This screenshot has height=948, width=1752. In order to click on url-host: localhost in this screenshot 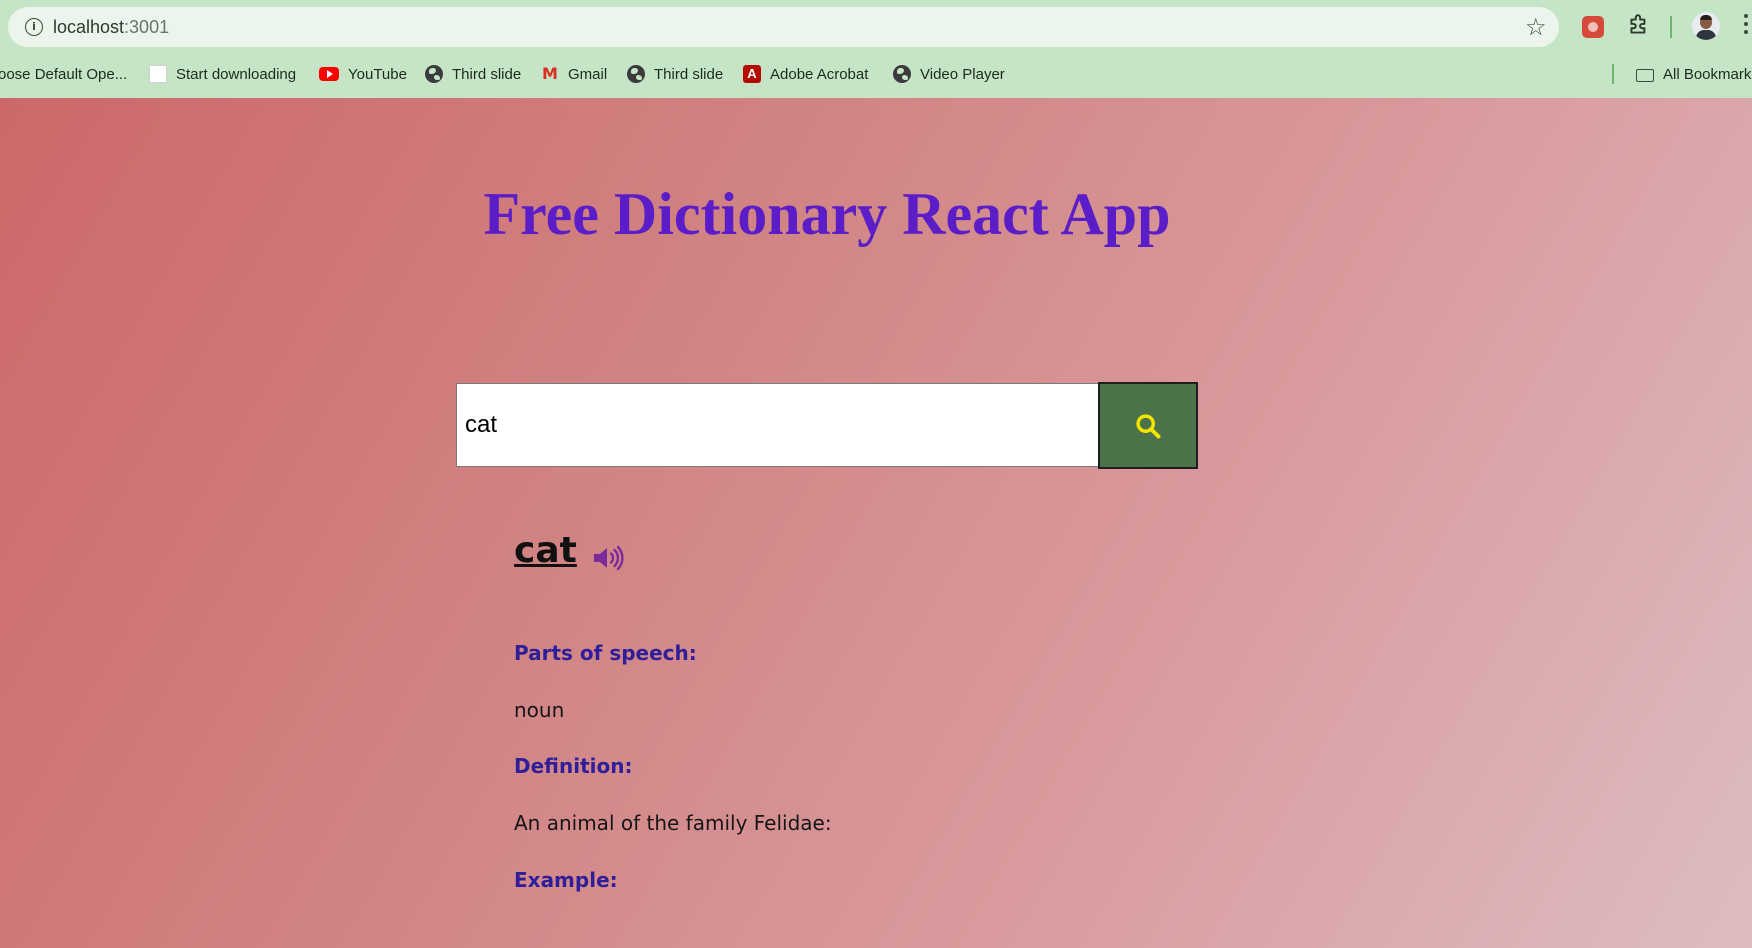, I will do `click(89, 27)`.